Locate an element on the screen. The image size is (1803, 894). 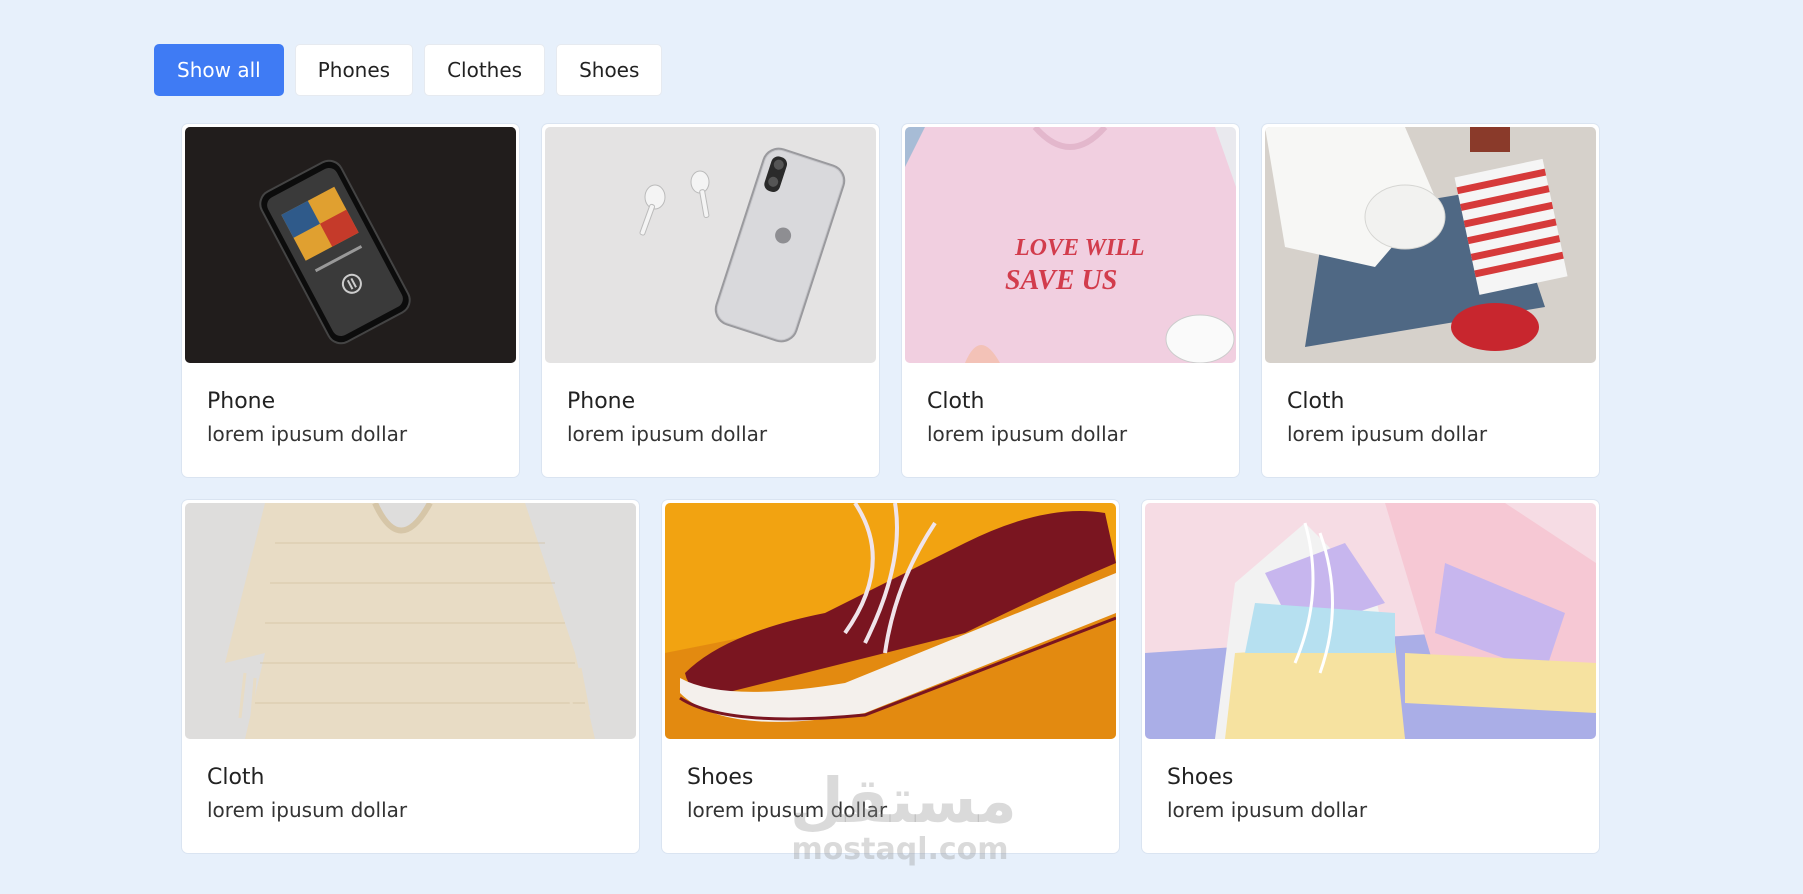
shirt-print-line-2: SAVE US is located at coordinates (1061, 280).